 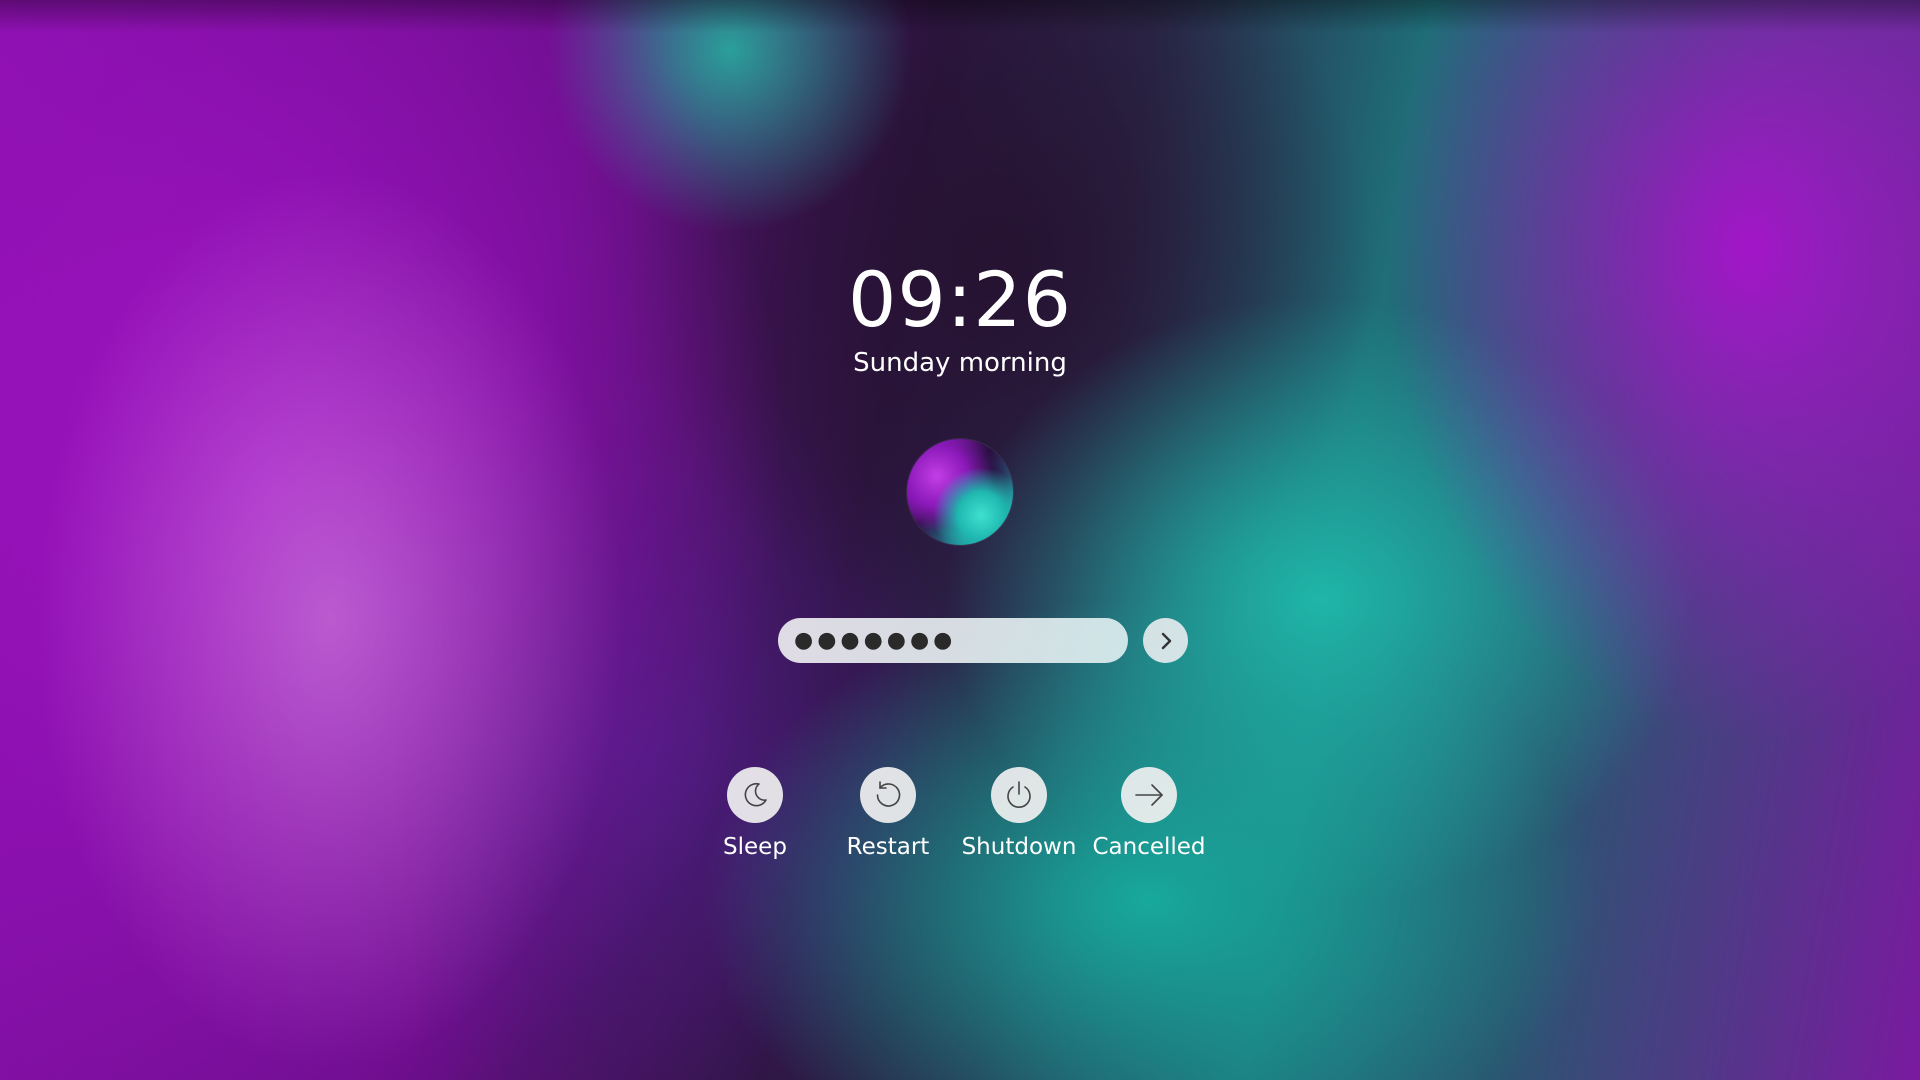 I want to click on restart-label: Restart, so click(x=888, y=847).